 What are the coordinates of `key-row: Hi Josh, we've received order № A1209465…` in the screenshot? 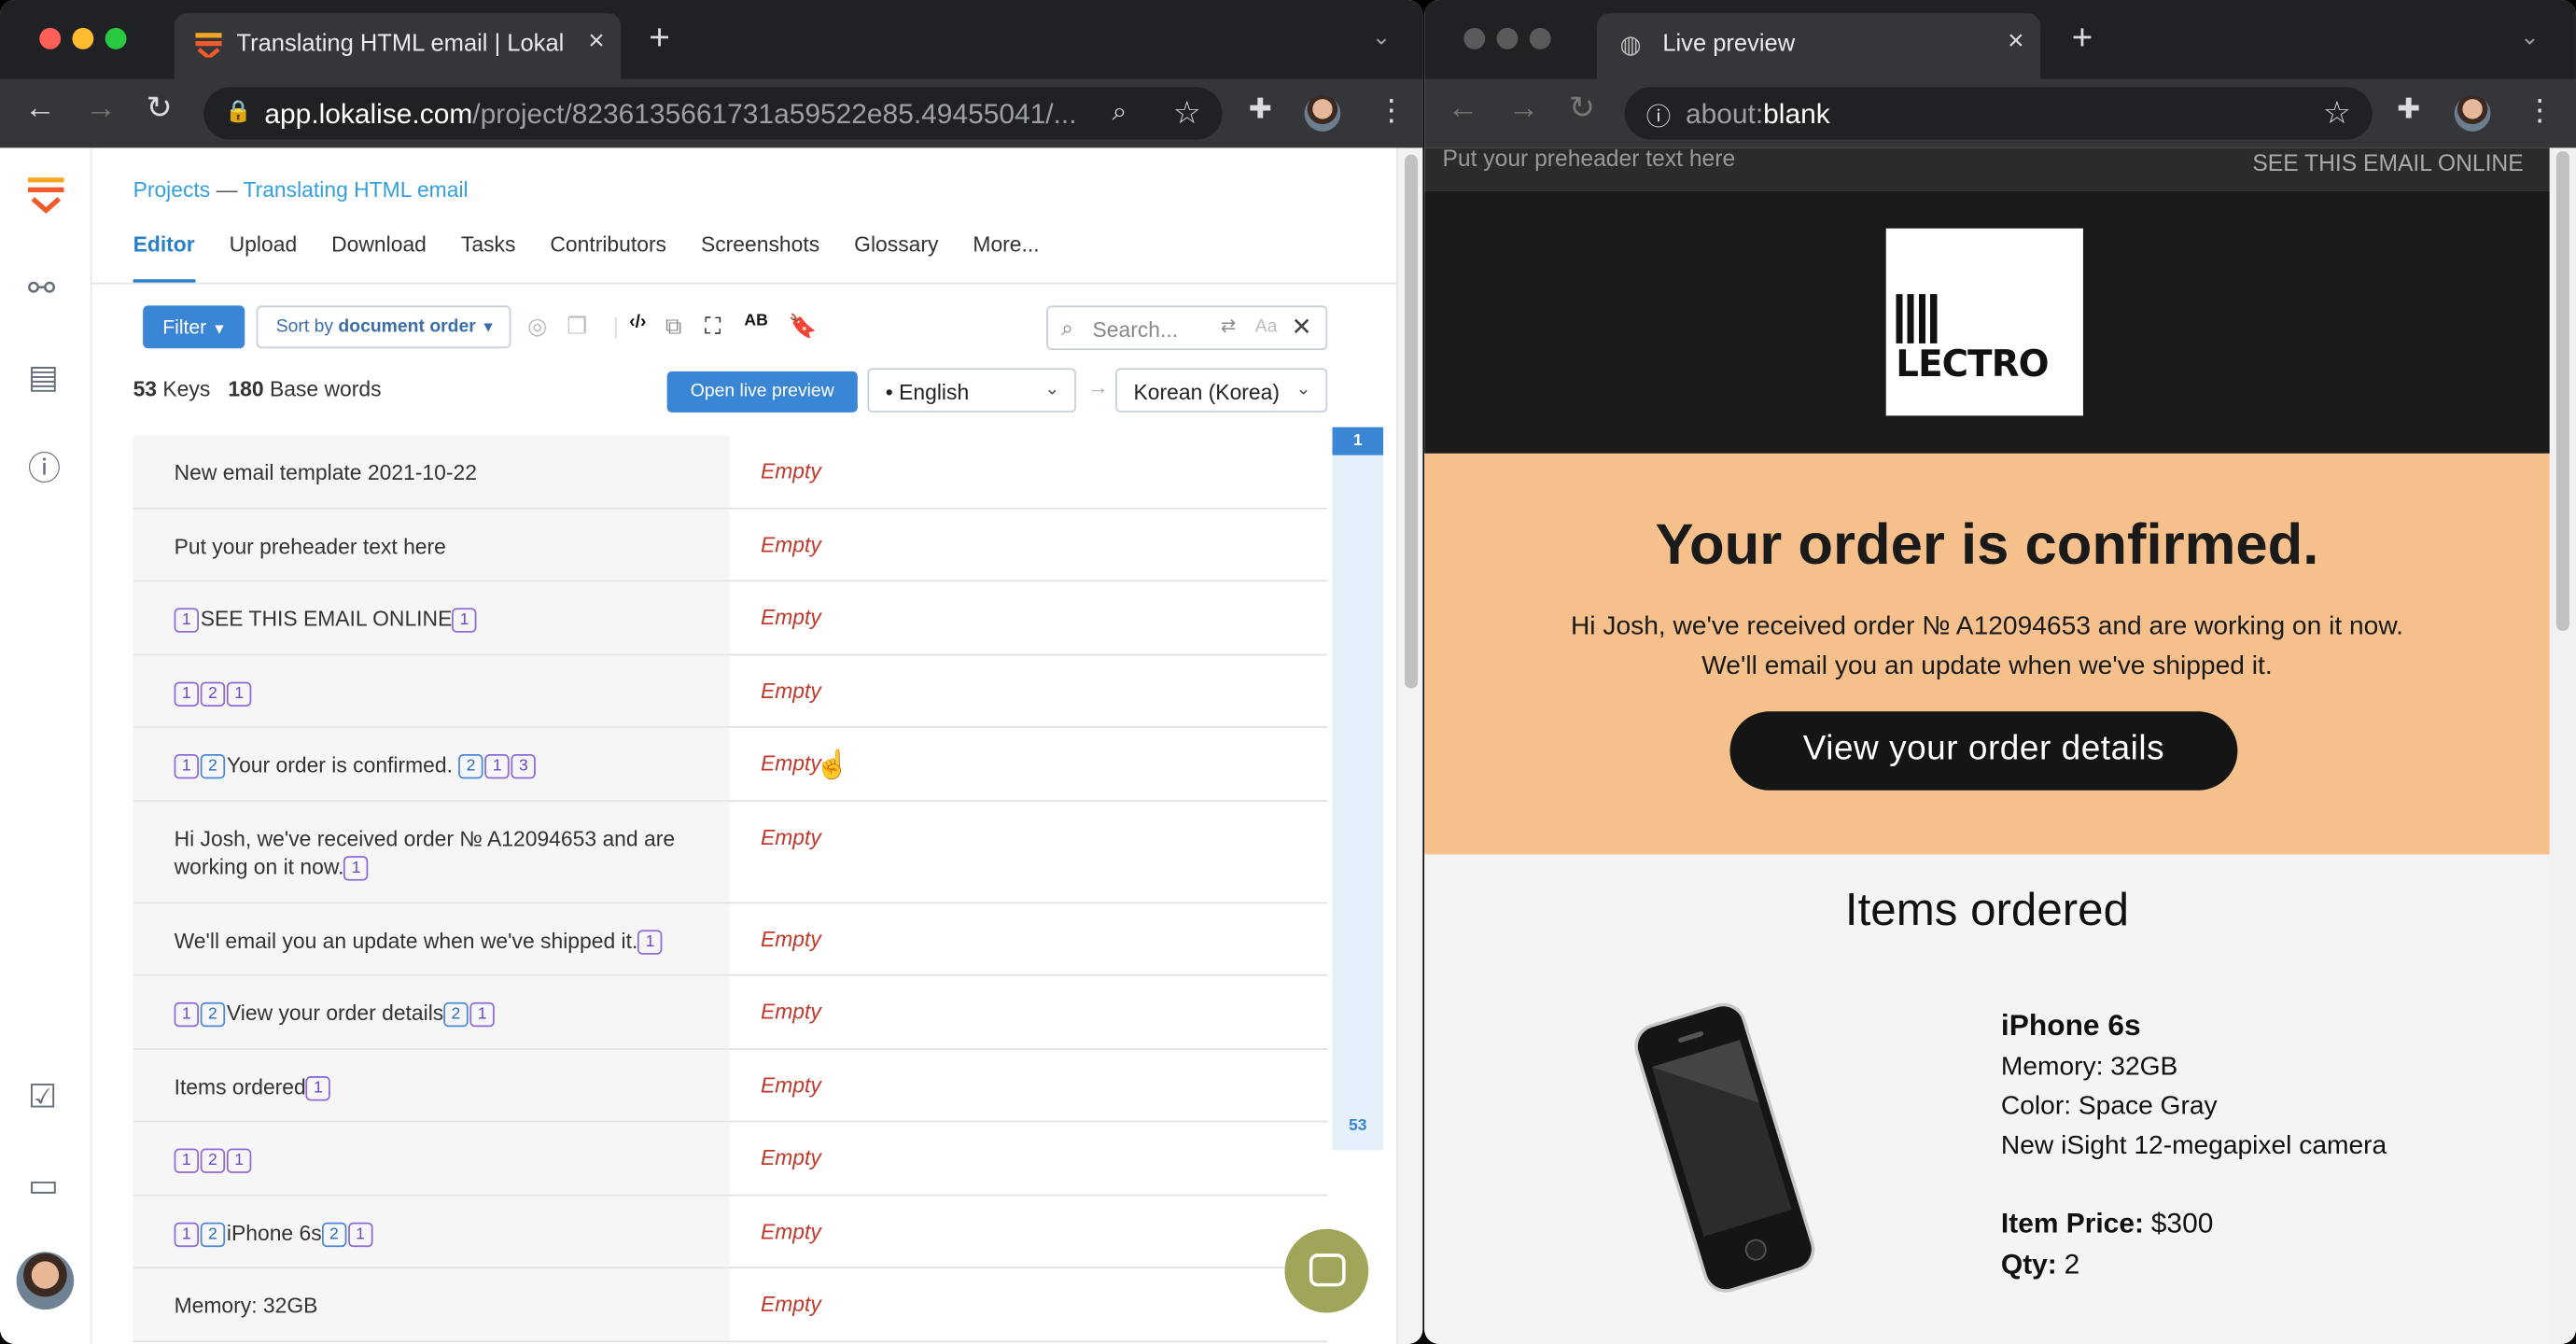 It's located at (730, 852).